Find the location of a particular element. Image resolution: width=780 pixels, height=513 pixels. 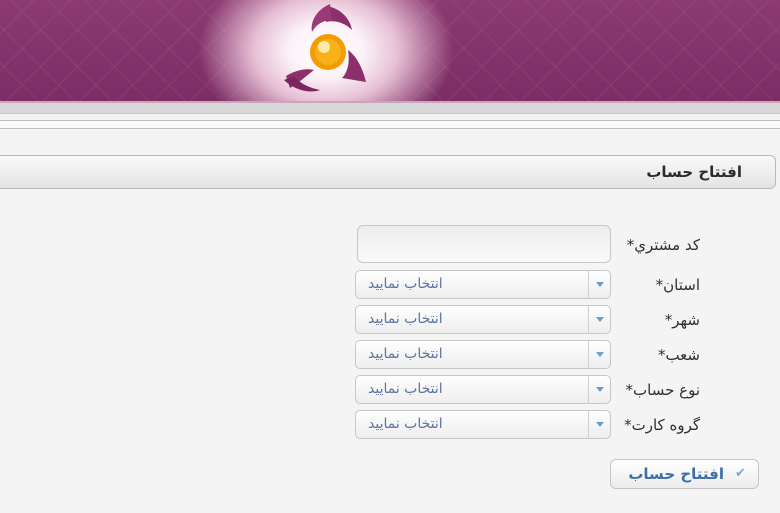

province-select-value: انتخاب نمایید is located at coordinates (405, 284).